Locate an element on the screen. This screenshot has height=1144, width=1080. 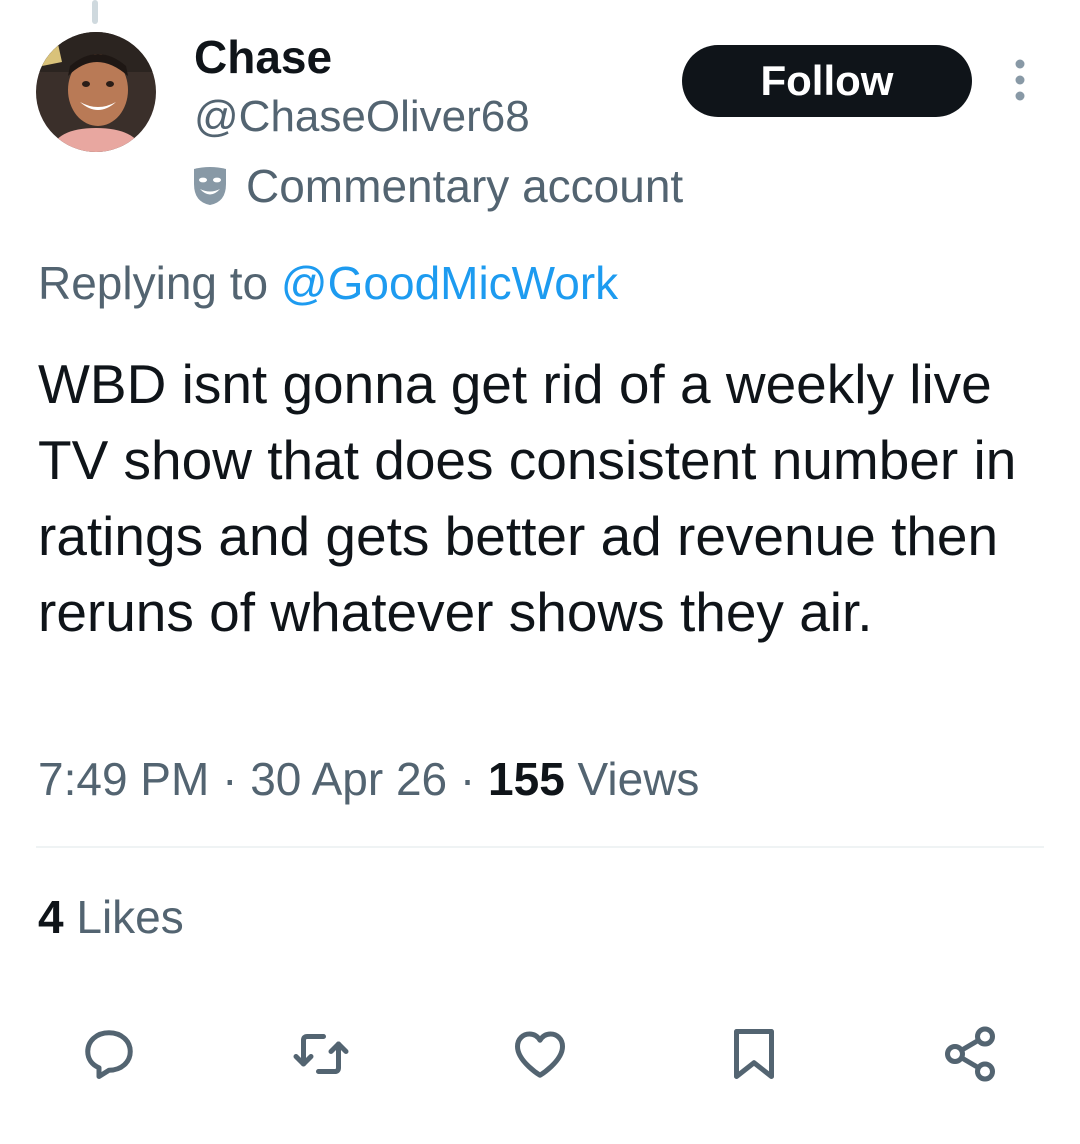
tweet-meta: 7:49 PM · 30 Apr 26 · 155 Views is located at coordinates (368, 779).